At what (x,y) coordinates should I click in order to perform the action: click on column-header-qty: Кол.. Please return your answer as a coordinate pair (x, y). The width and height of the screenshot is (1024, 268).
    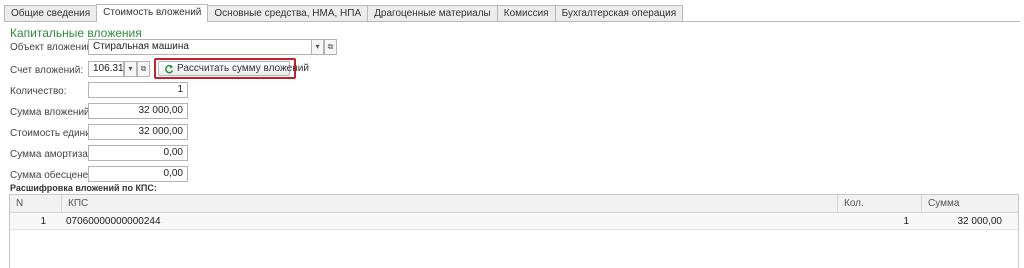
    Looking at the image, I should click on (880, 204).